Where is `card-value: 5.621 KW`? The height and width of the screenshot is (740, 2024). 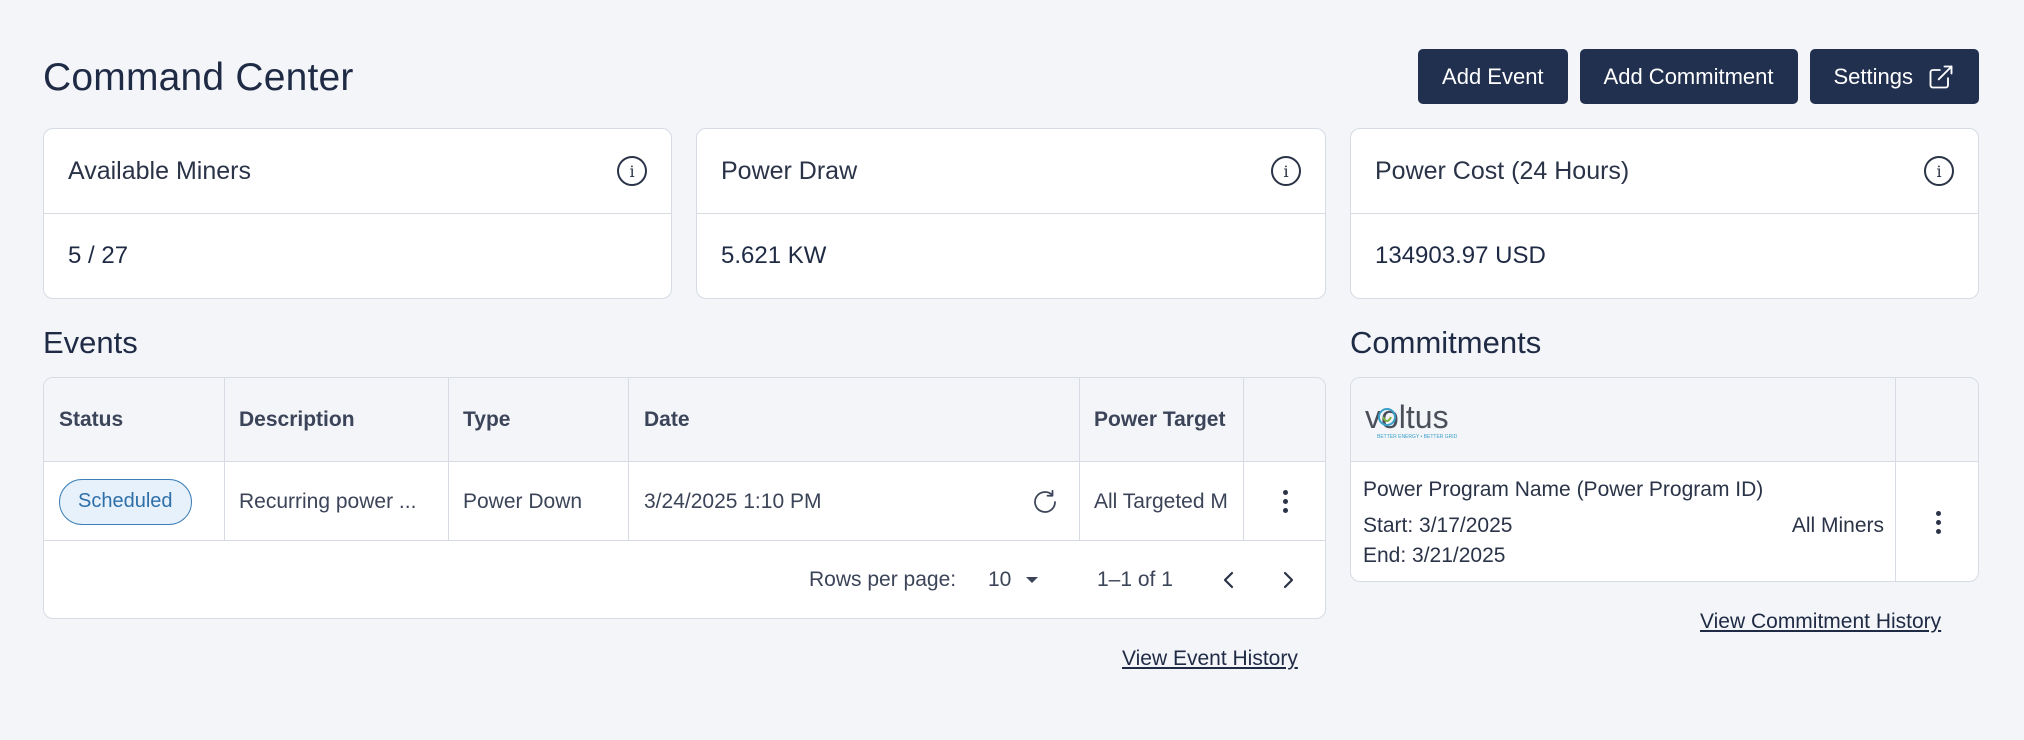
card-value: 5.621 KW is located at coordinates (774, 255).